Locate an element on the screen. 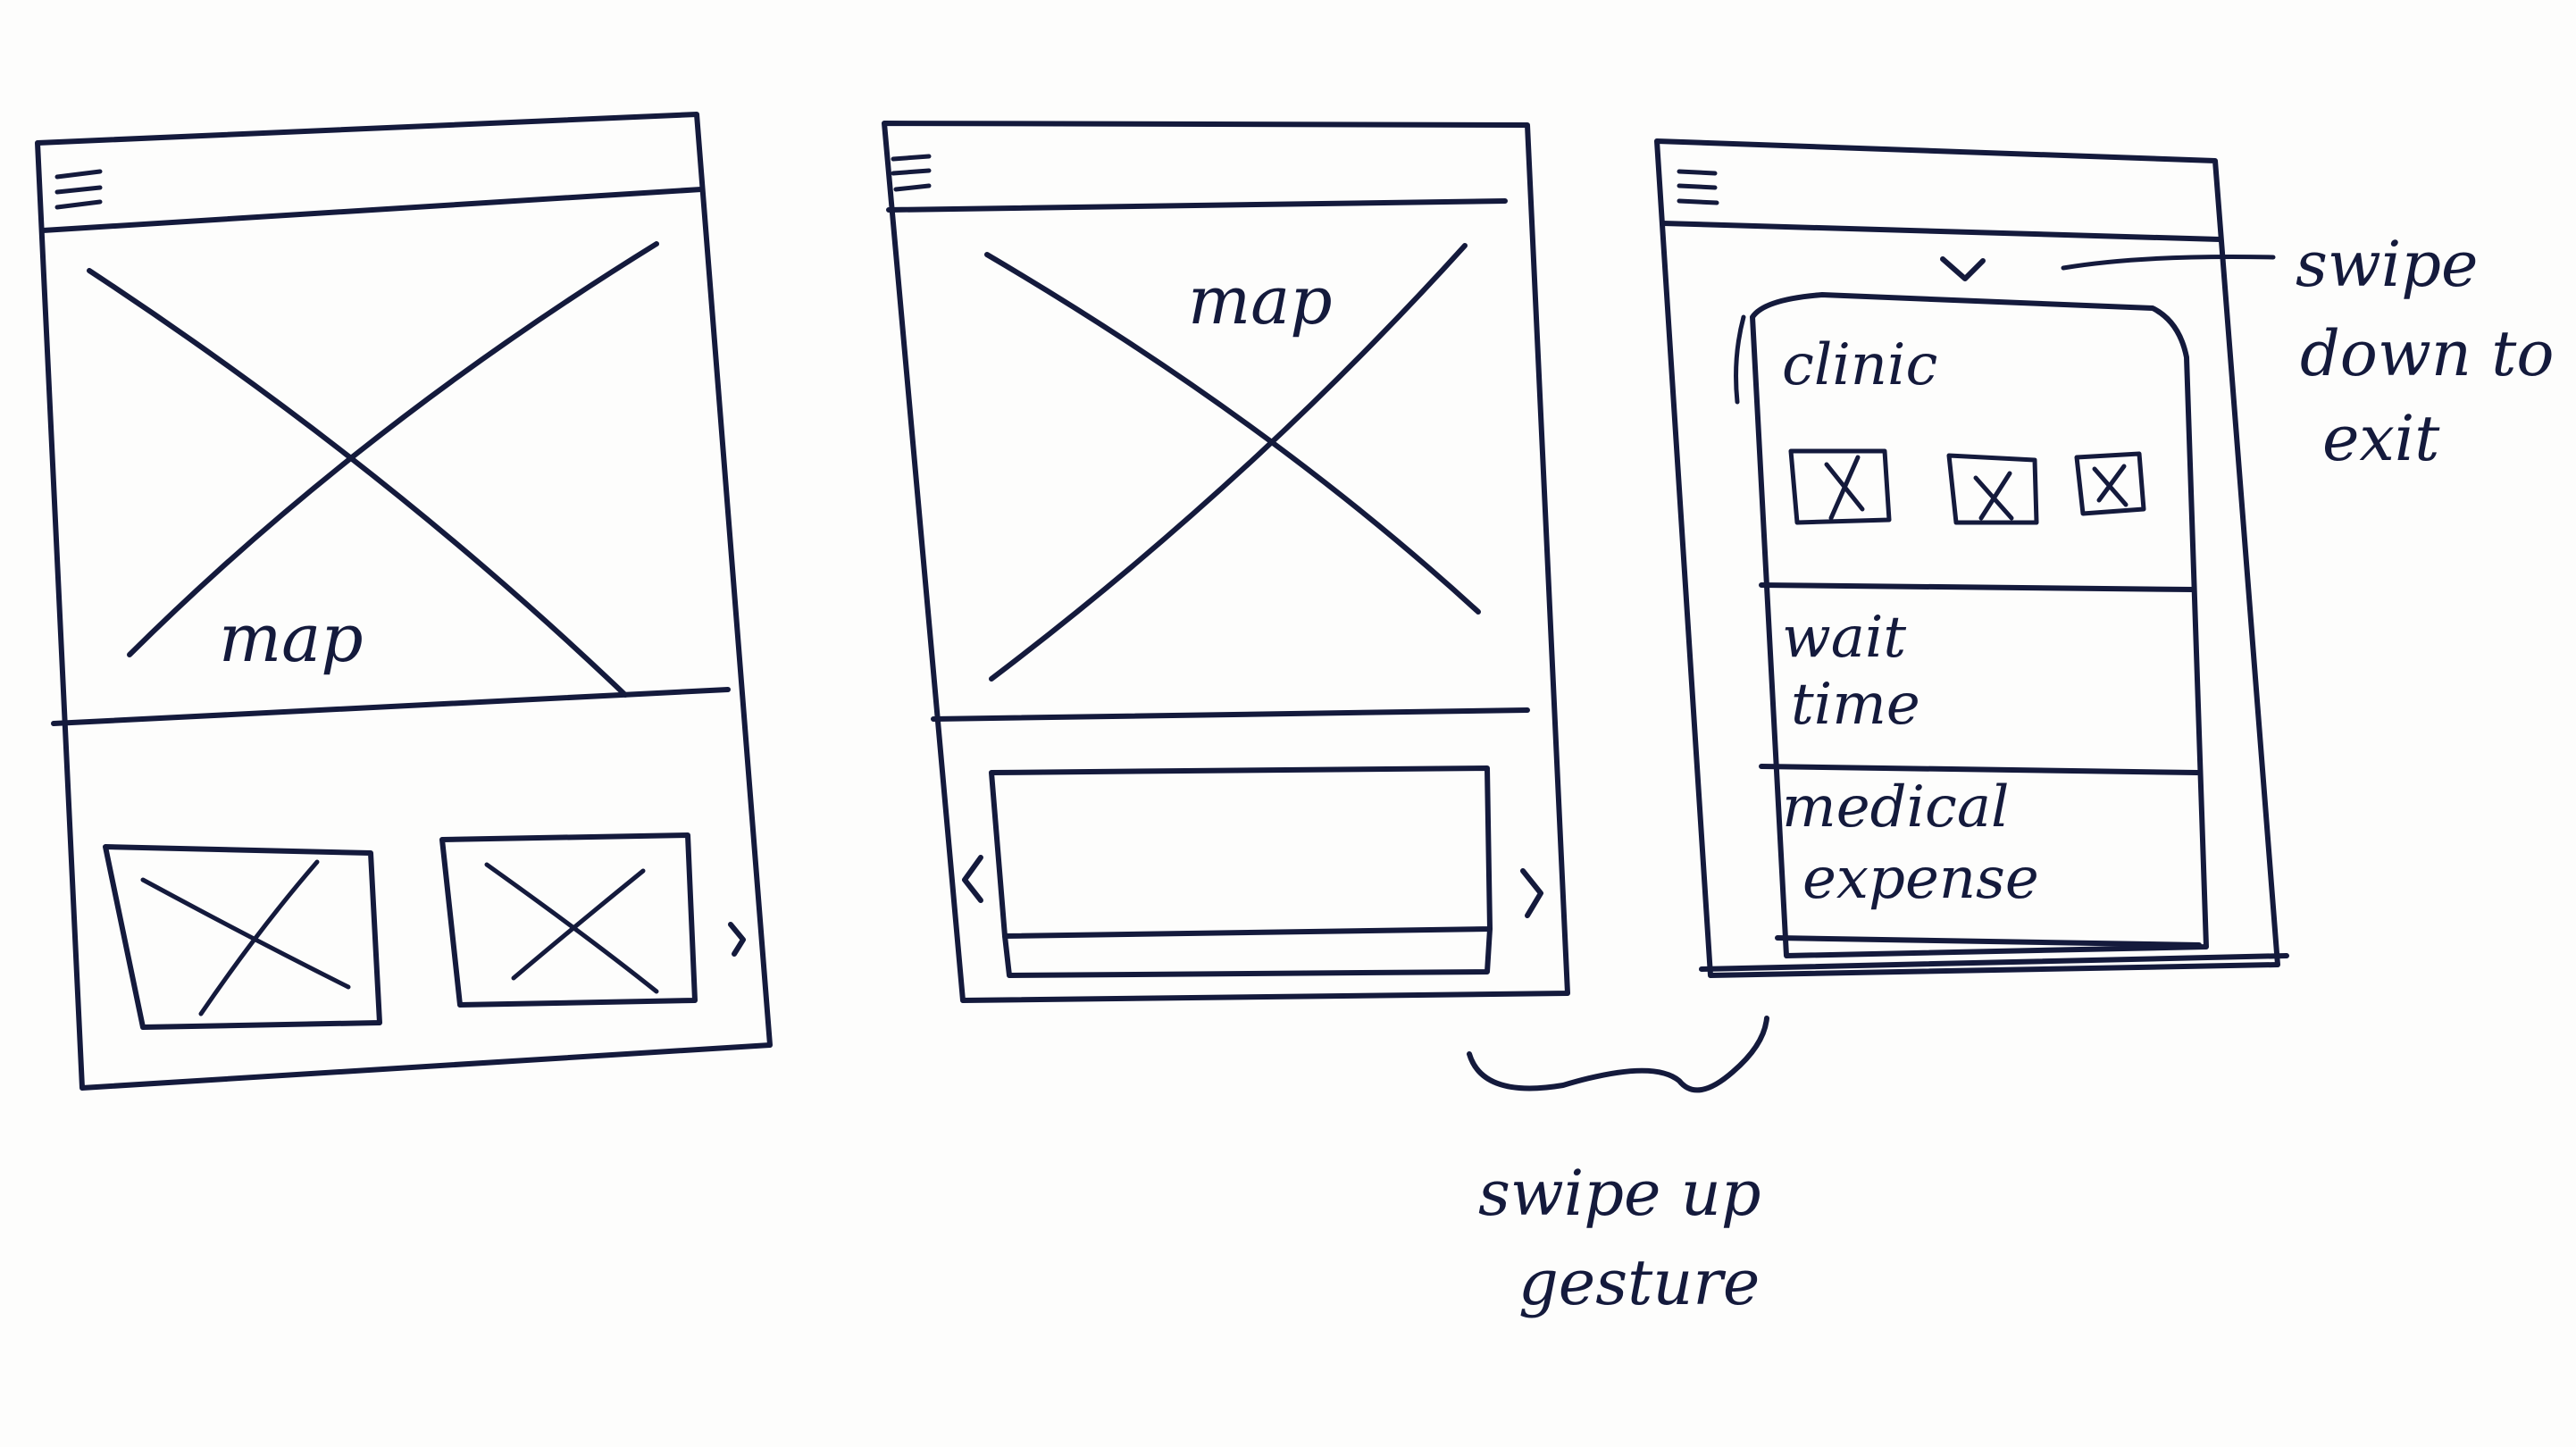 This screenshot has height=1447, width=2576. swipe-down-annotation: swipe down to exit is located at coordinates (2308, 351).